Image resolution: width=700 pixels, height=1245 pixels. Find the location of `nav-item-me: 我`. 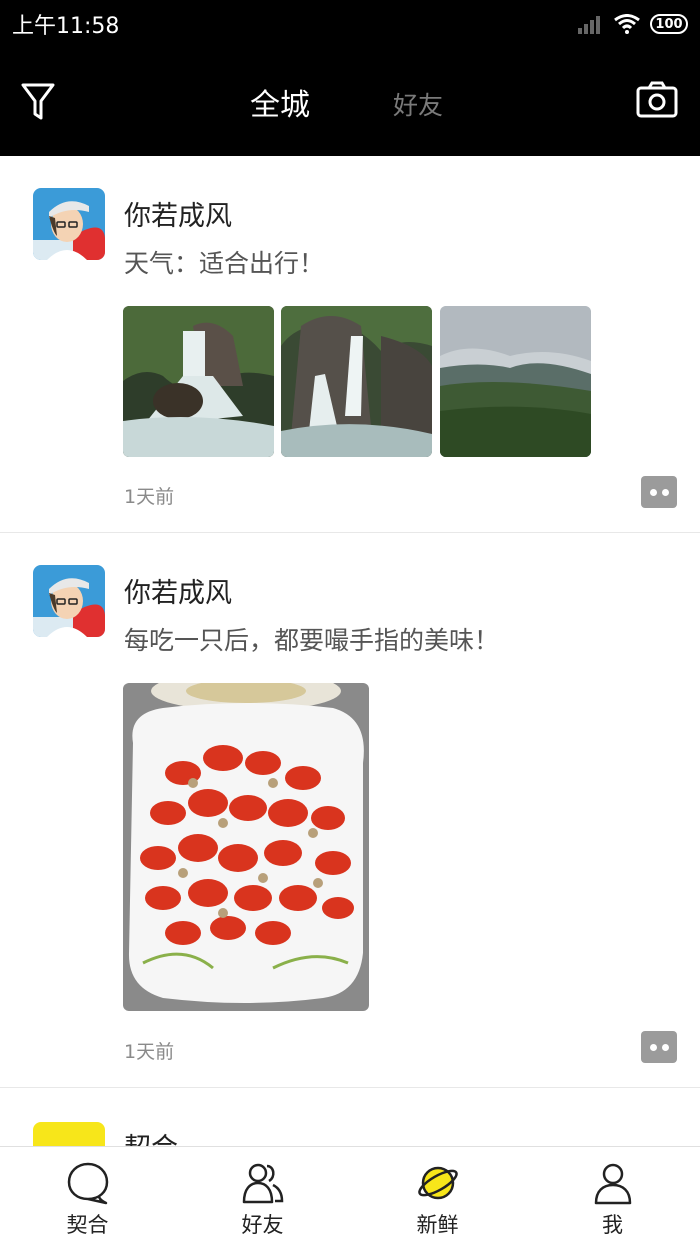

nav-item-me: 我 is located at coordinates (612, 1196).